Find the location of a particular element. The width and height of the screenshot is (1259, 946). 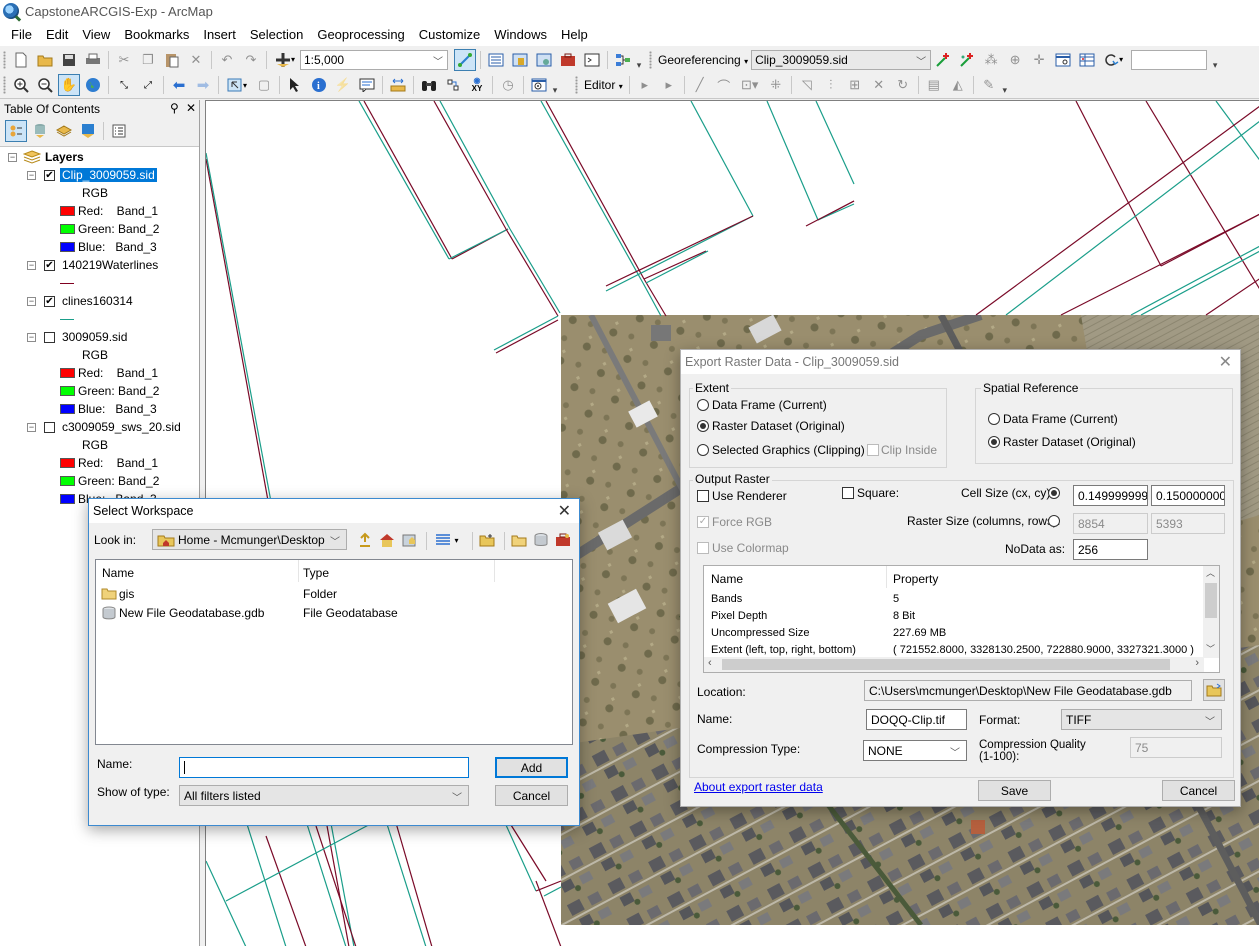

georeferencing-value-input is located at coordinates (1169, 59).